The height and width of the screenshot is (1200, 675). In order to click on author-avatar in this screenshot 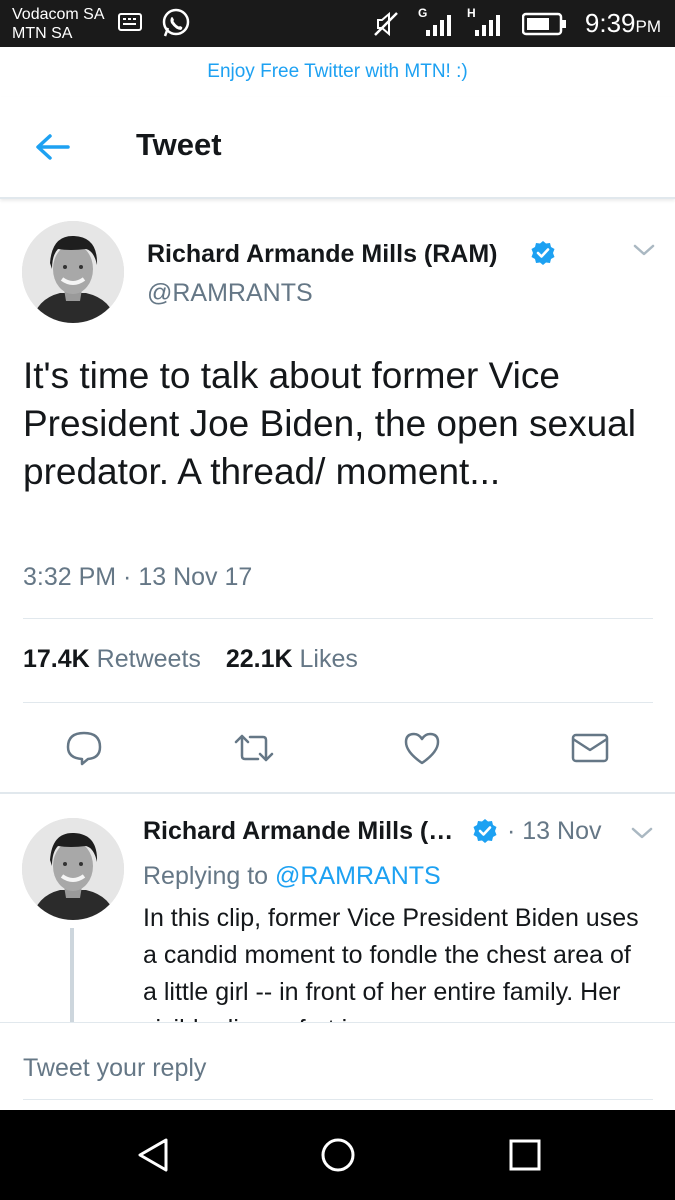, I will do `click(73, 272)`.